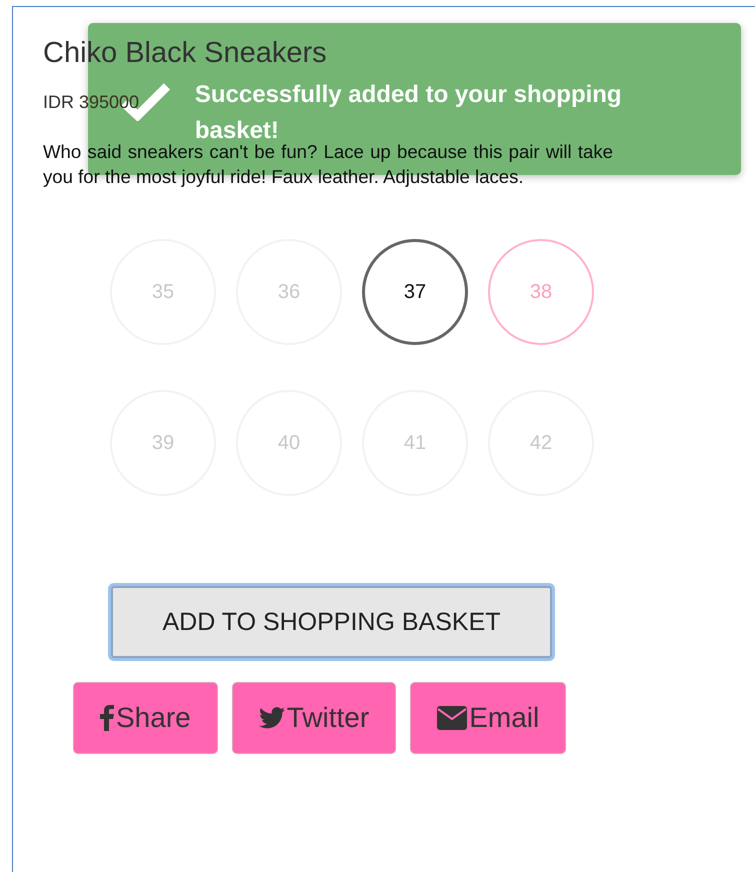 Image resolution: width=755 pixels, height=872 pixels. I want to click on envelope-icon, so click(452, 718).